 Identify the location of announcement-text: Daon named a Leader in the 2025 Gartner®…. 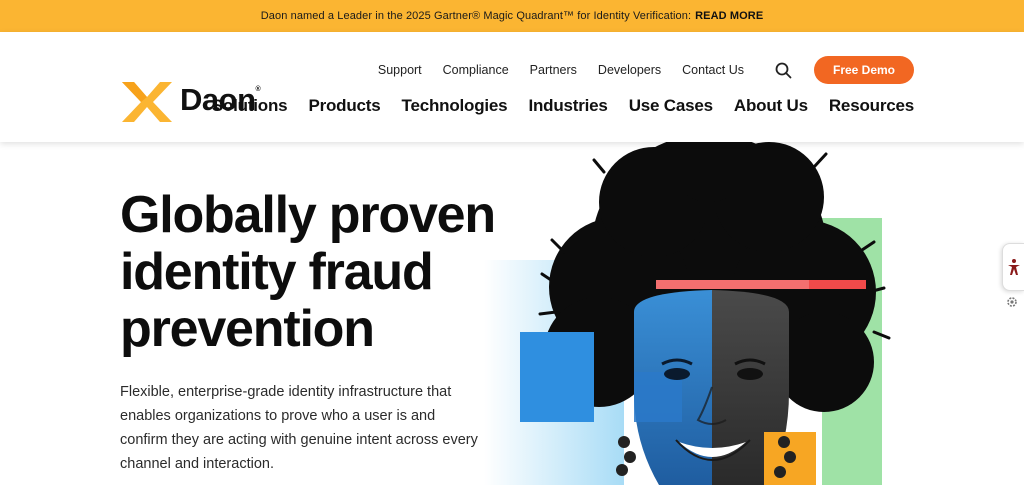
(476, 16).